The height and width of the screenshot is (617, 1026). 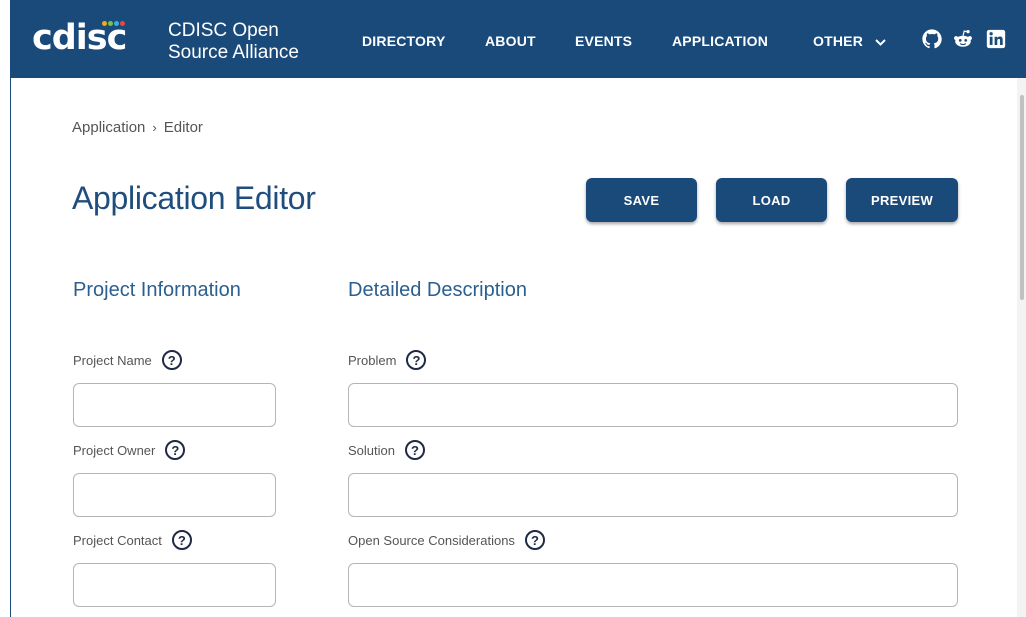 What do you see at coordinates (194, 198) in the screenshot?
I see `page-title: Application Editor` at bounding box center [194, 198].